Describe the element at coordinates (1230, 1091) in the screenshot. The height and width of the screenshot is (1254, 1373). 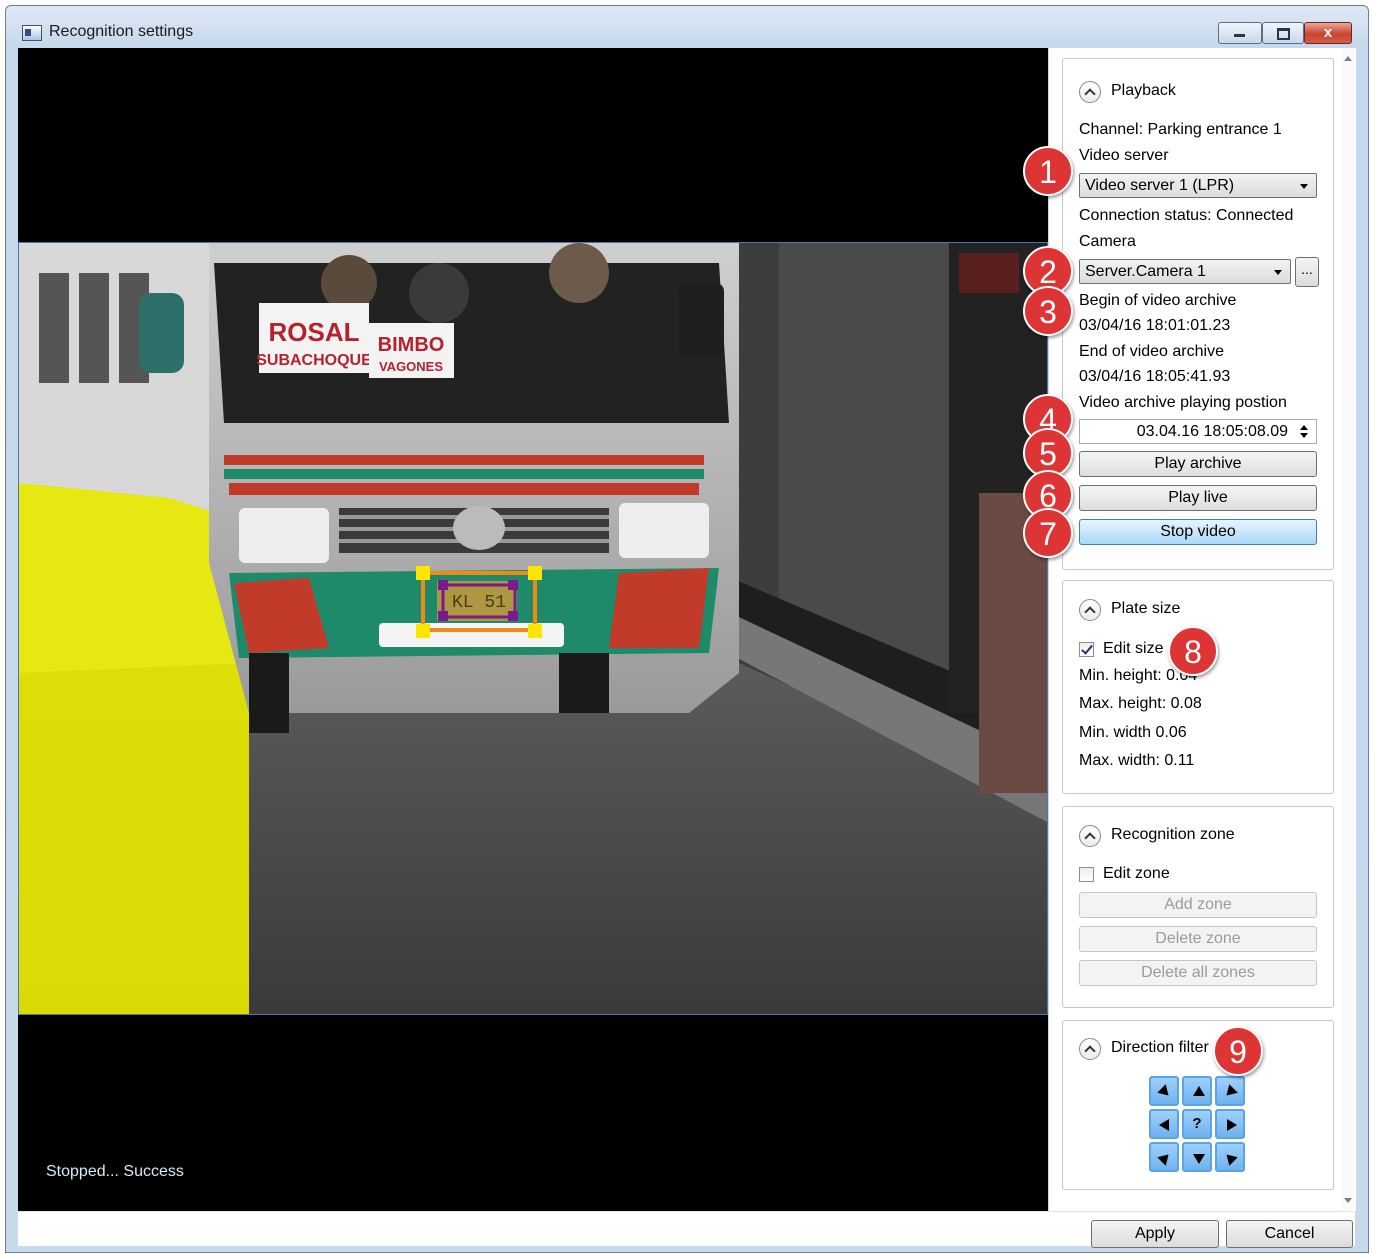
I see `direction-down-left-button` at that location.